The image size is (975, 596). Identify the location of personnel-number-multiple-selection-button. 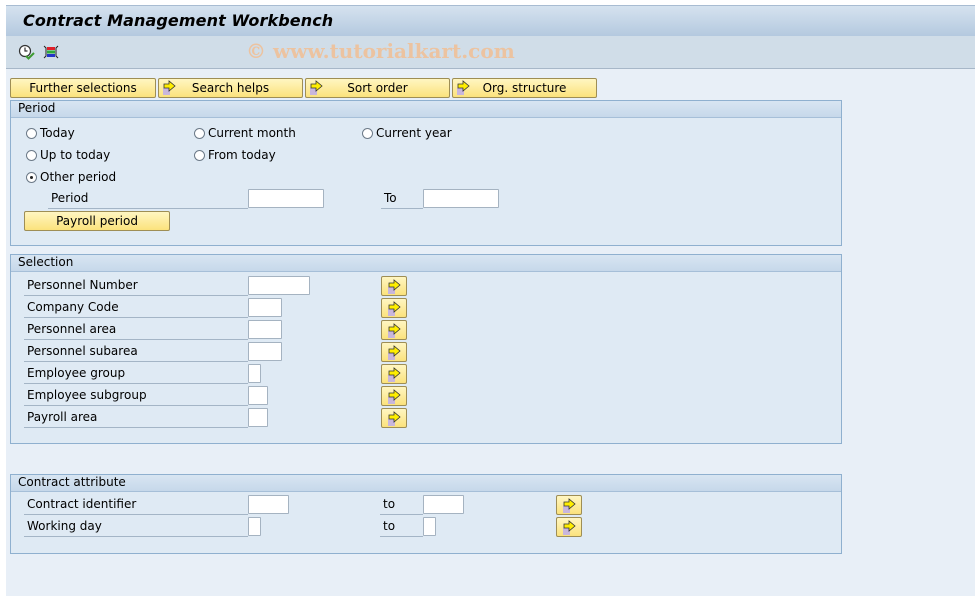
(394, 286).